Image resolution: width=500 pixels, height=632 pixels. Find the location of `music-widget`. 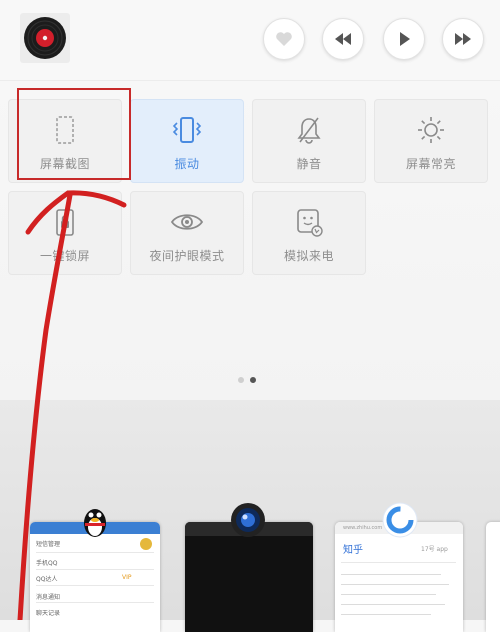

music-widget is located at coordinates (250, 40).